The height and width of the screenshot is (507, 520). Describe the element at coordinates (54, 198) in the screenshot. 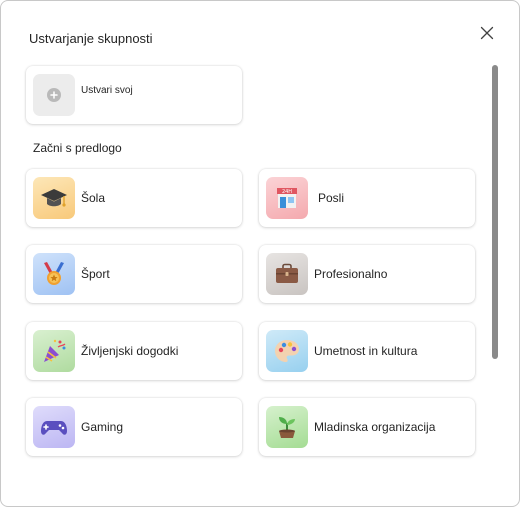

I see `graduation-cap-icon` at that location.